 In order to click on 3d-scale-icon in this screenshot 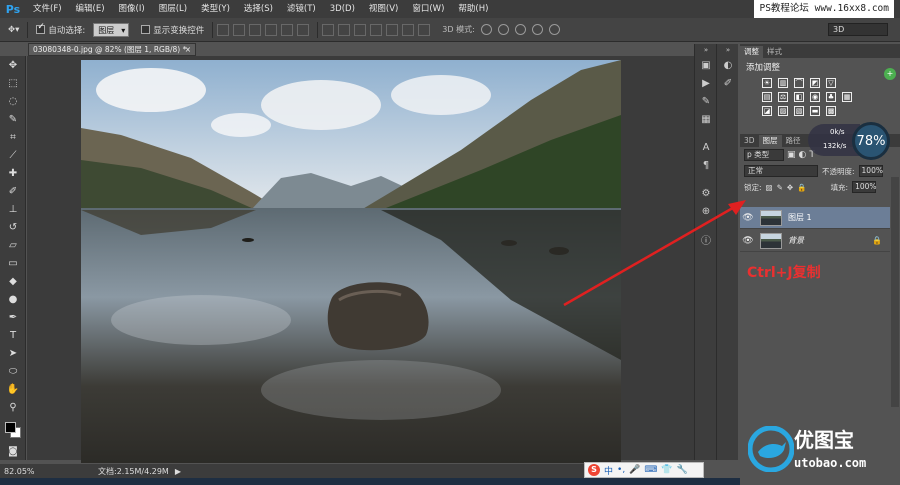, I will do `click(554, 29)`.